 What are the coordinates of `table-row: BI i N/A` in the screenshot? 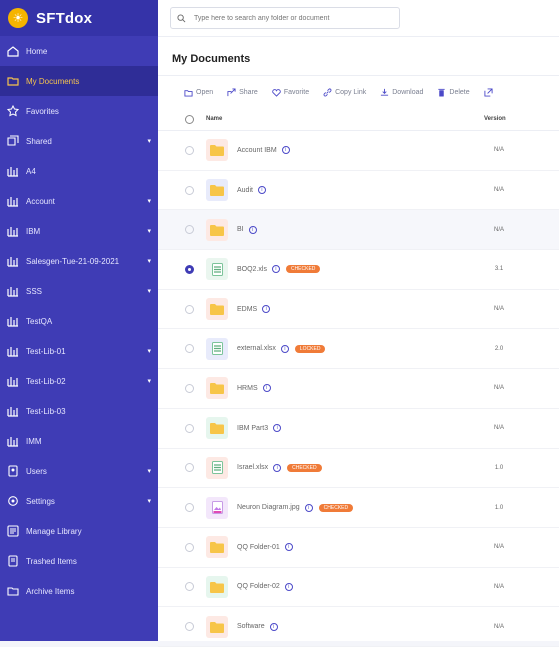 It's located at (358, 230).